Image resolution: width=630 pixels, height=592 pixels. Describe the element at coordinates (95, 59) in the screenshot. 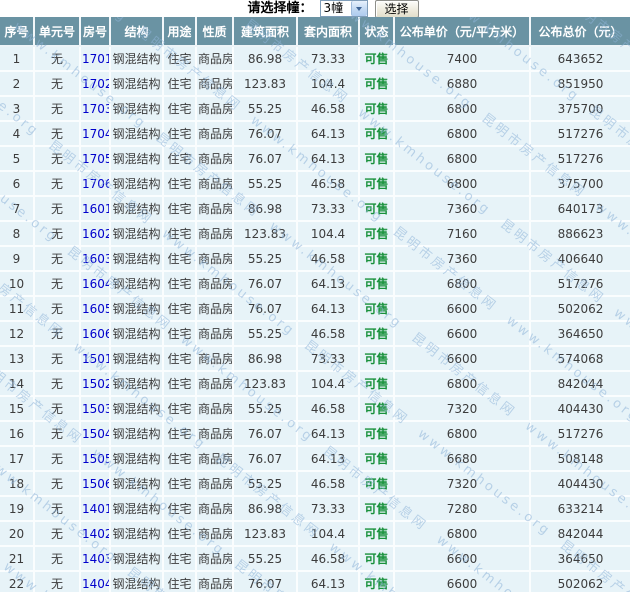

I see `room-number-link: 1701` at that location.